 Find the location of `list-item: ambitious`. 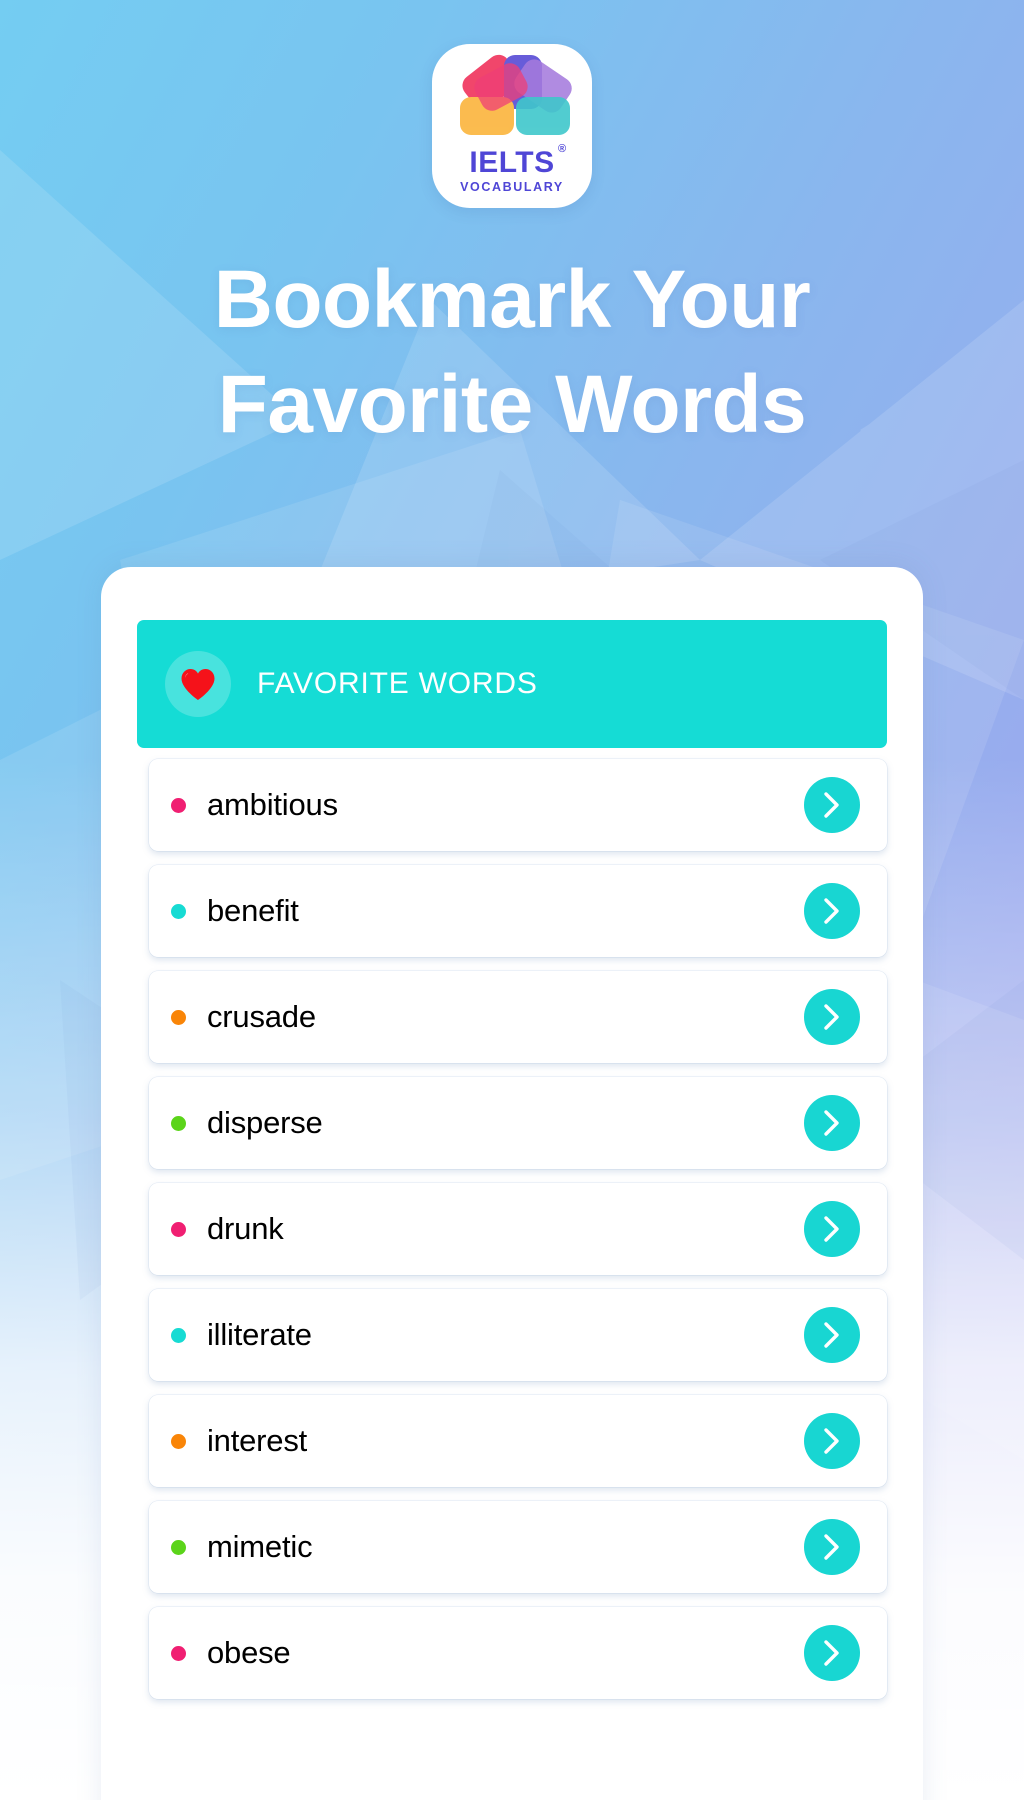

list-item: ambitious is located at coordinates (518, 805).